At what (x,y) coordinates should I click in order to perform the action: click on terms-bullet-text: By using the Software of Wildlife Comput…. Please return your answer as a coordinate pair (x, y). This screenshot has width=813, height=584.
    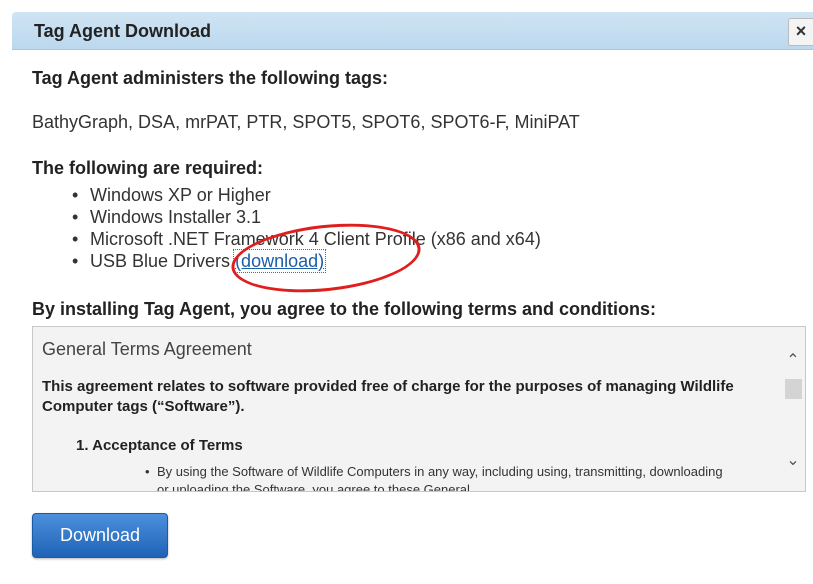
    Looking at the image, I should click on (440, 478).